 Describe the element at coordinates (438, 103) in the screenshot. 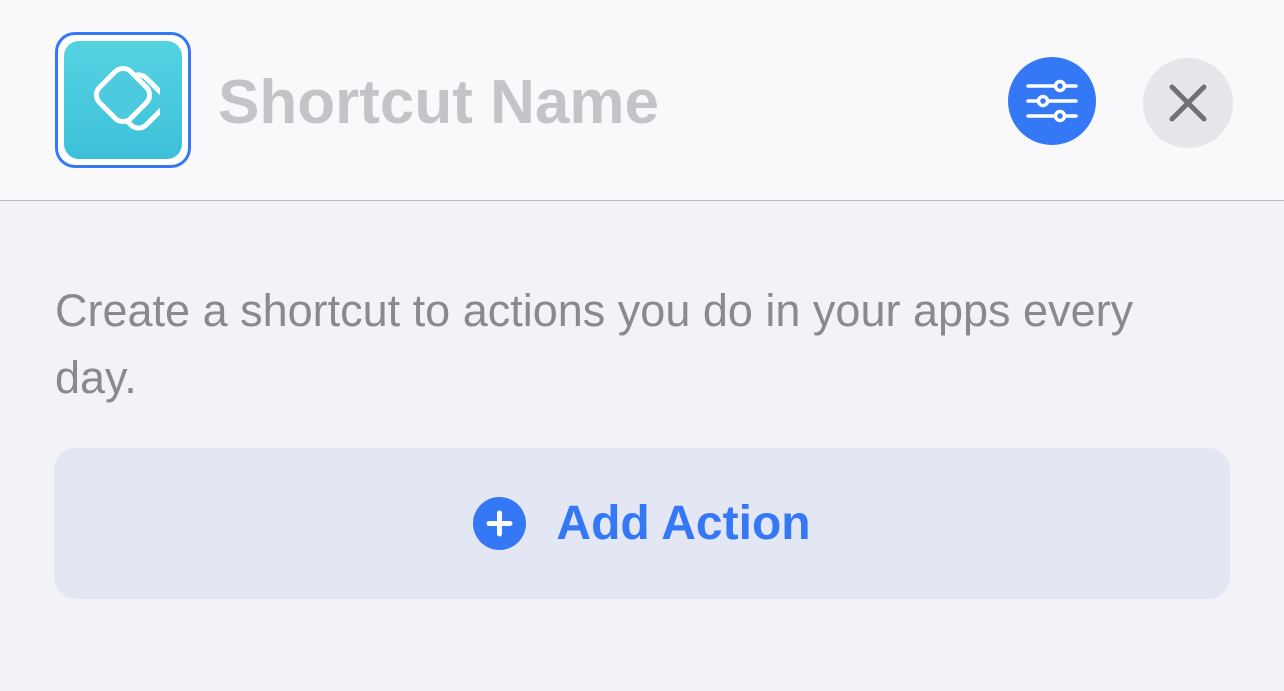

I see `shortcut-name-field: Shortcut Name` at that location.